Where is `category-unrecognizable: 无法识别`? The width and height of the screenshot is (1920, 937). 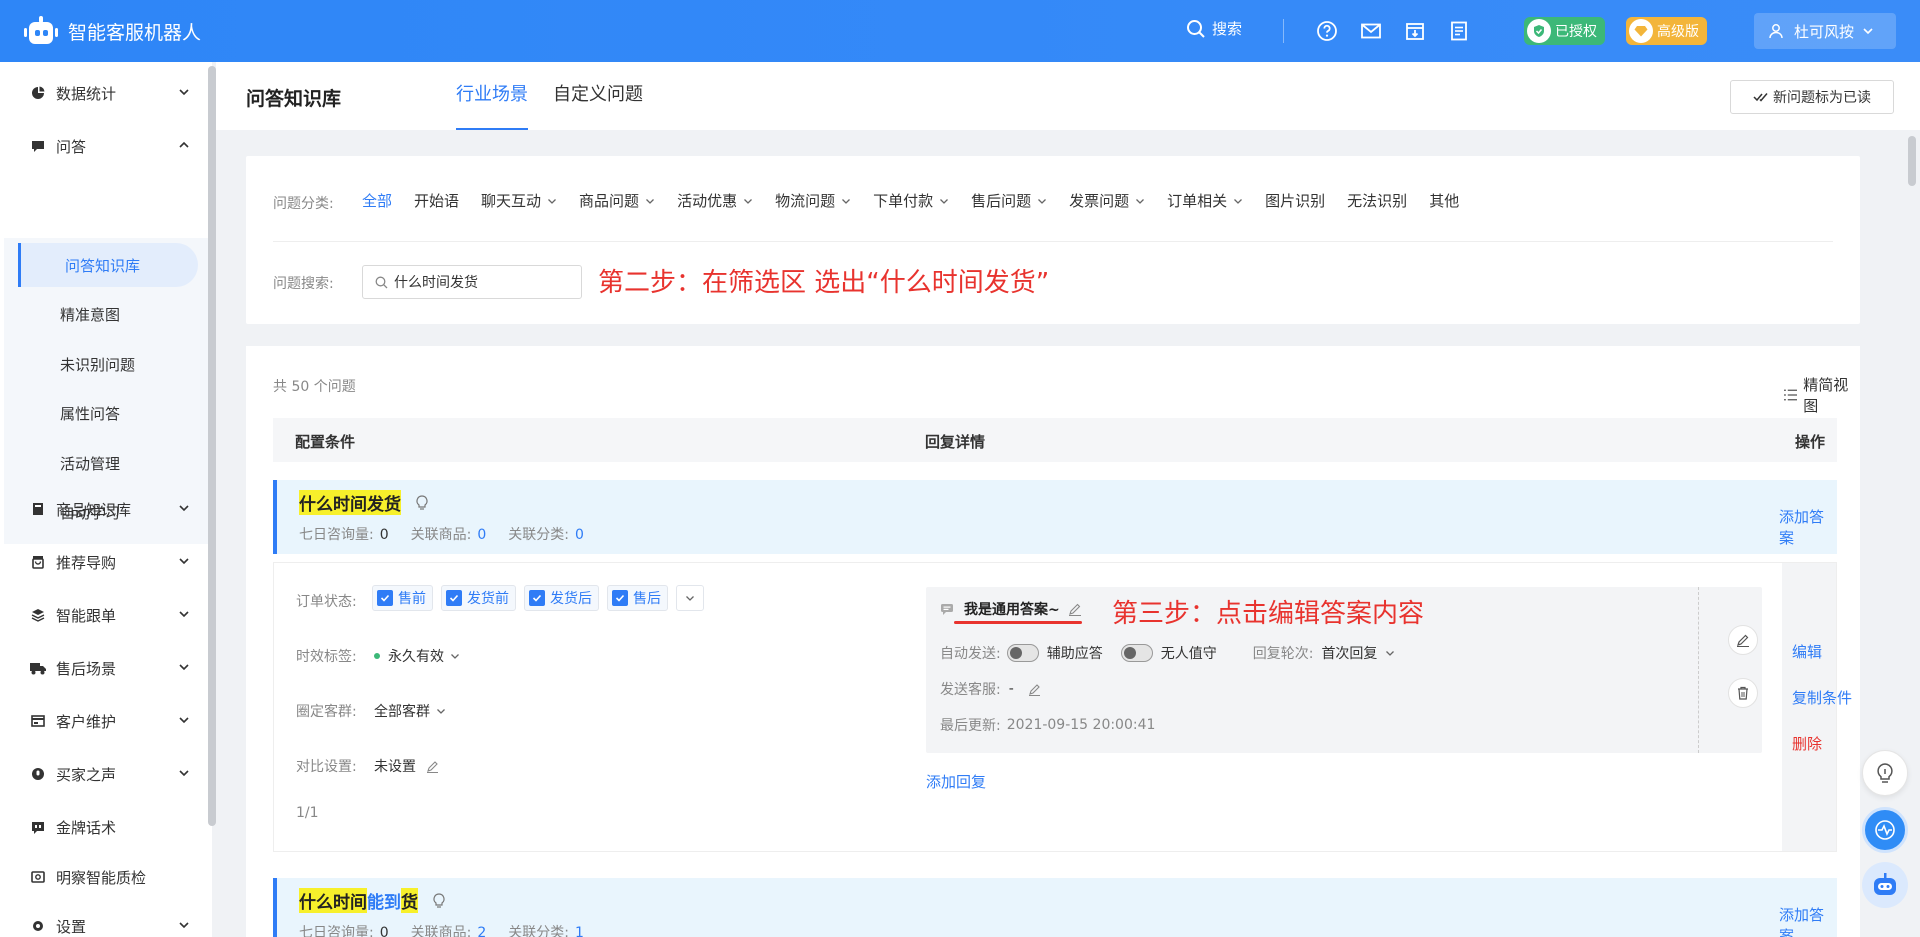
category-unrecognizable: 无法识别 is located at coordinates (1377, 200).